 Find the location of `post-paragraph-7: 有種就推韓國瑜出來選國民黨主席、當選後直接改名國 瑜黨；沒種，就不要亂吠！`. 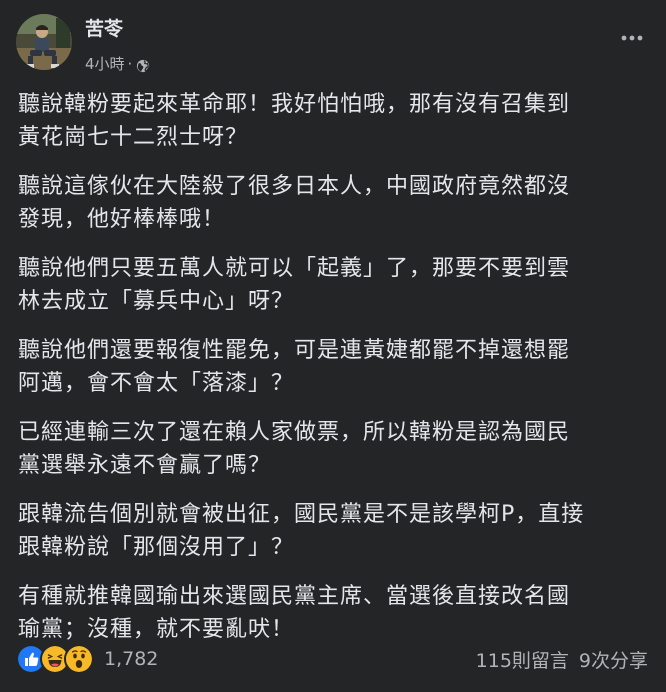

post-paragraph-7: 有種就推韓國瑜出來選國民黨主席、當選後直接改名國 瑜黨；沒種，就不要亂吠！ is located at coordinates (294, 613).